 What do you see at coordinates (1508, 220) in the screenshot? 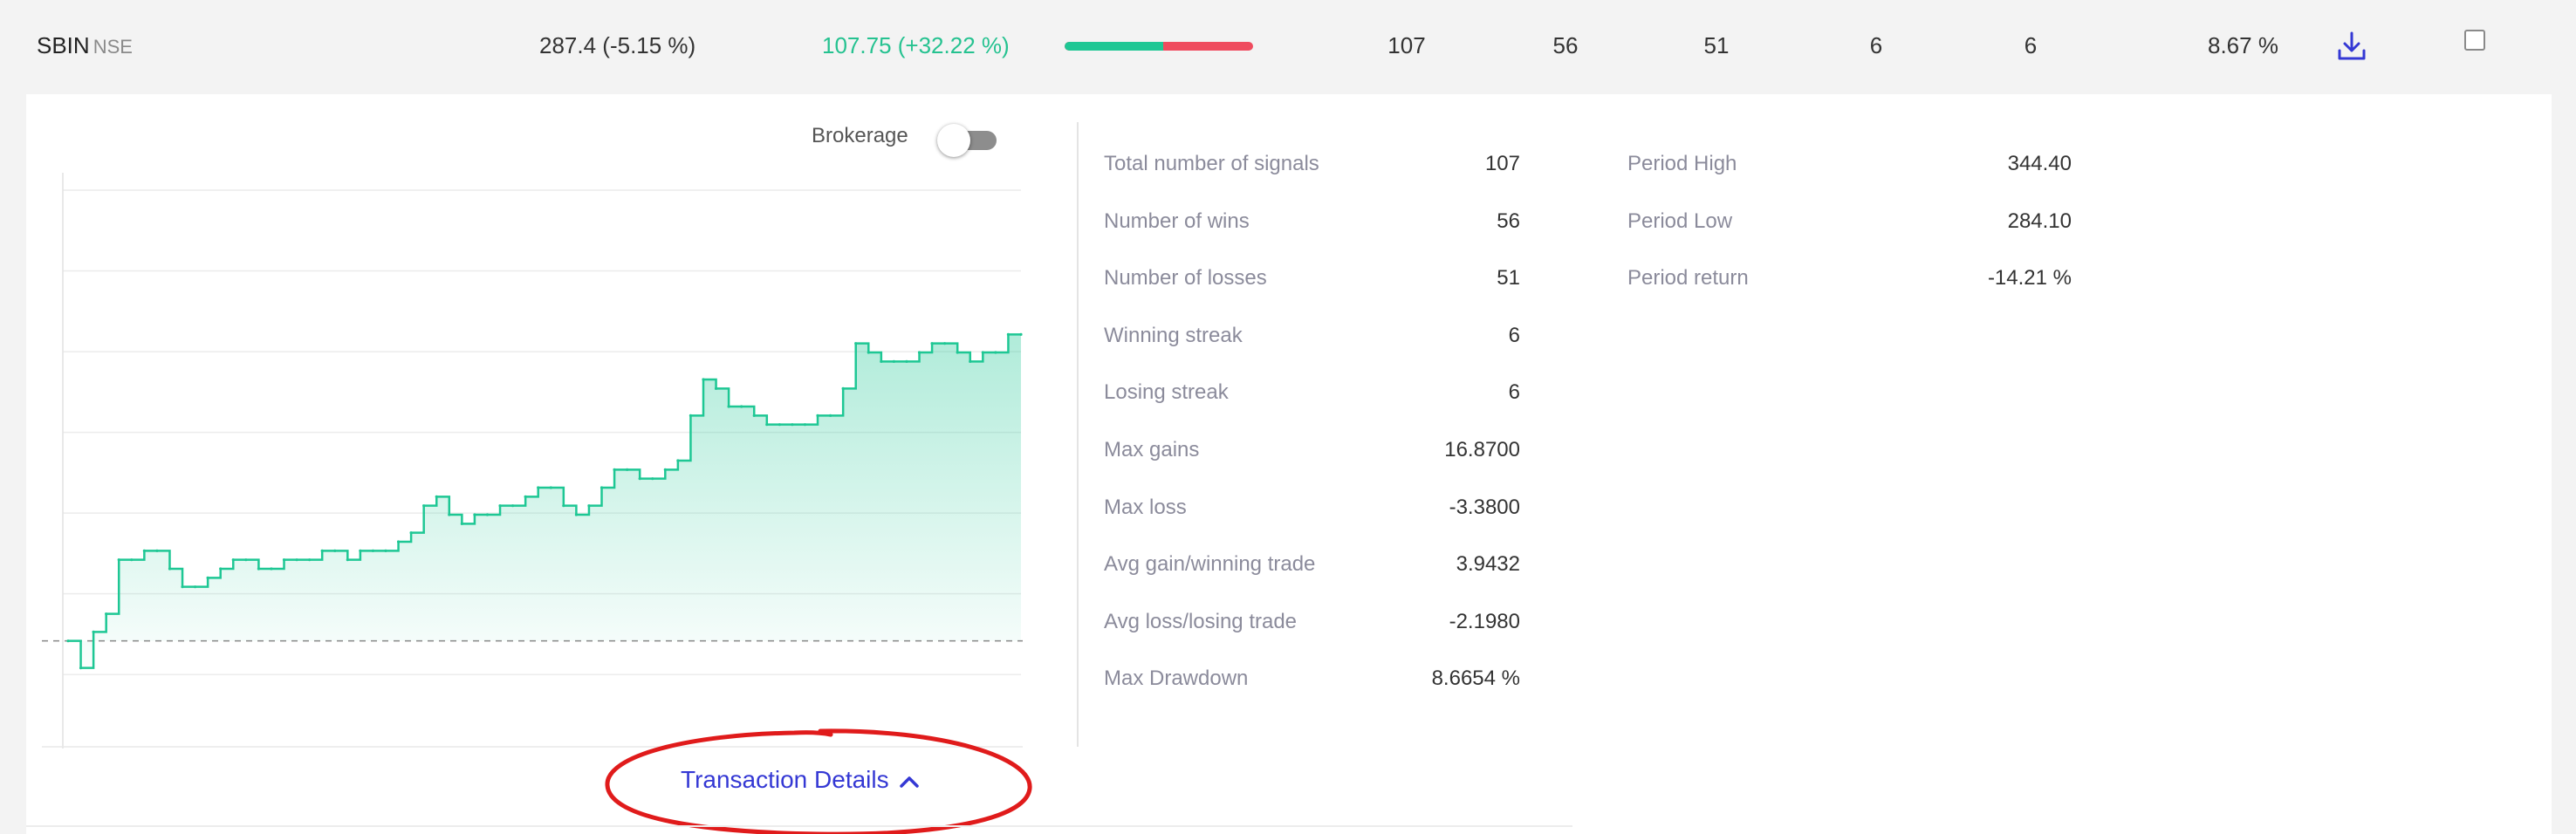
I see `stat-value: 56` at bounding box center [1508, 220].